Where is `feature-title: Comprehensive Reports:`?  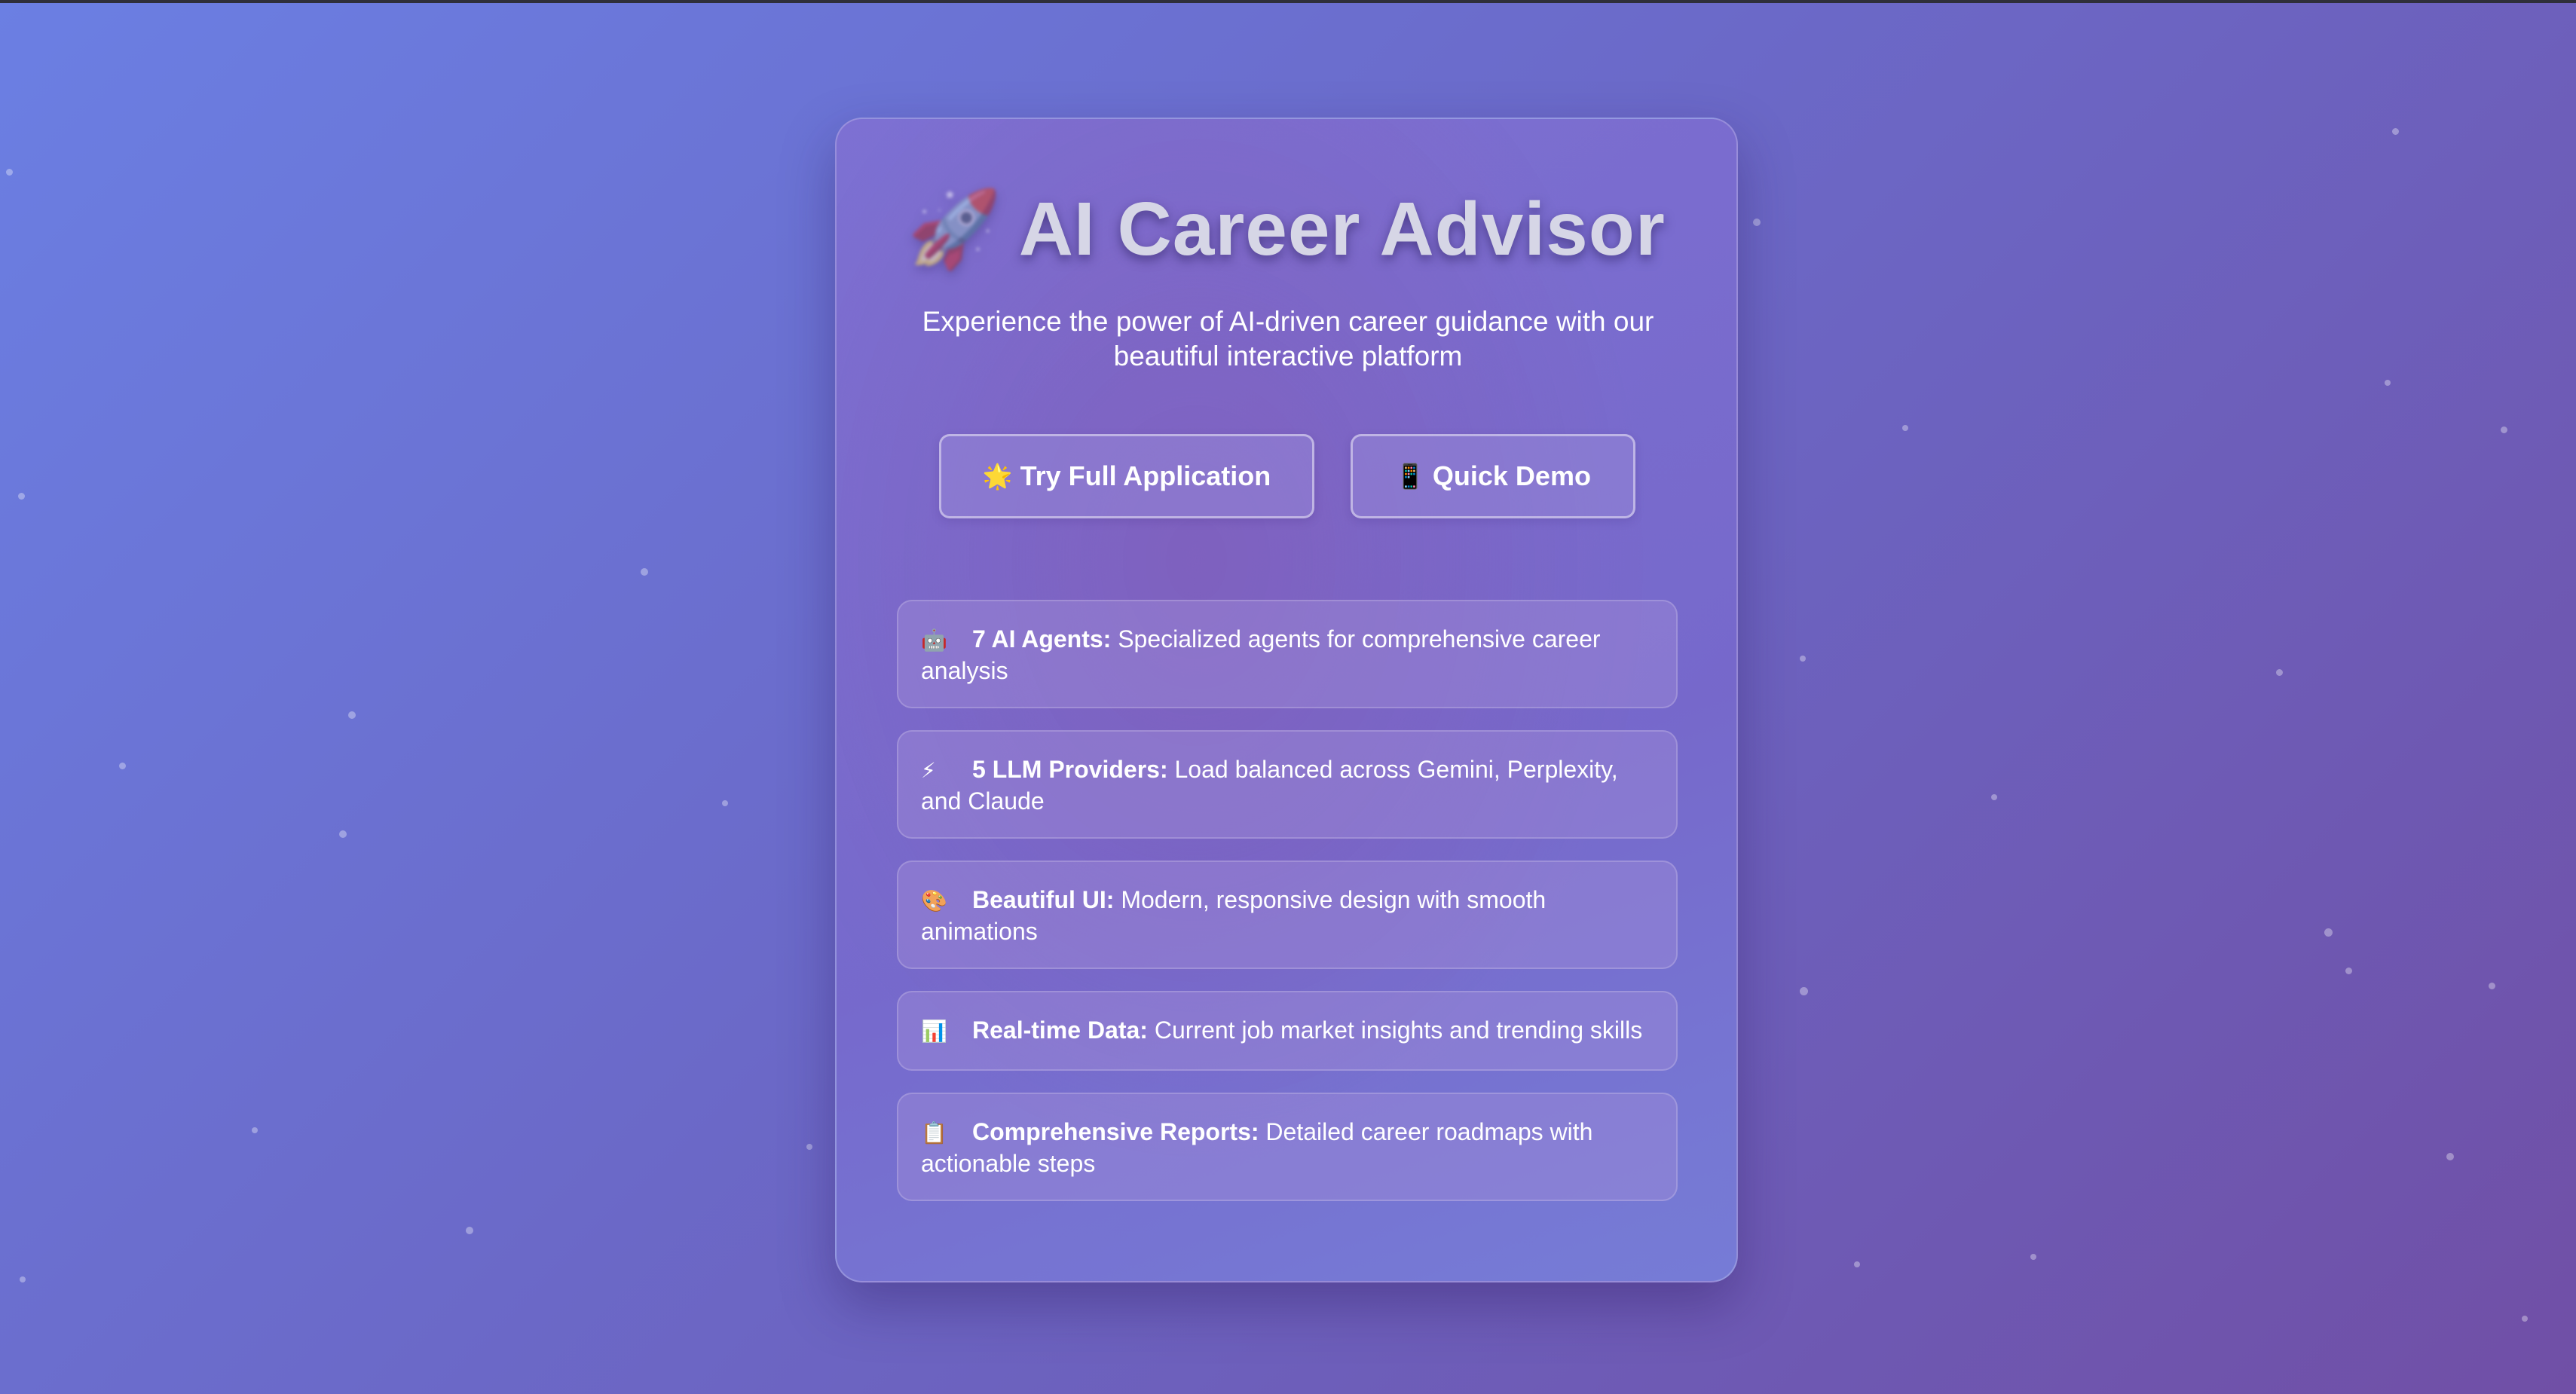
feature-title: Comprehensive Reports: is located at coordinates (1115, 1131).